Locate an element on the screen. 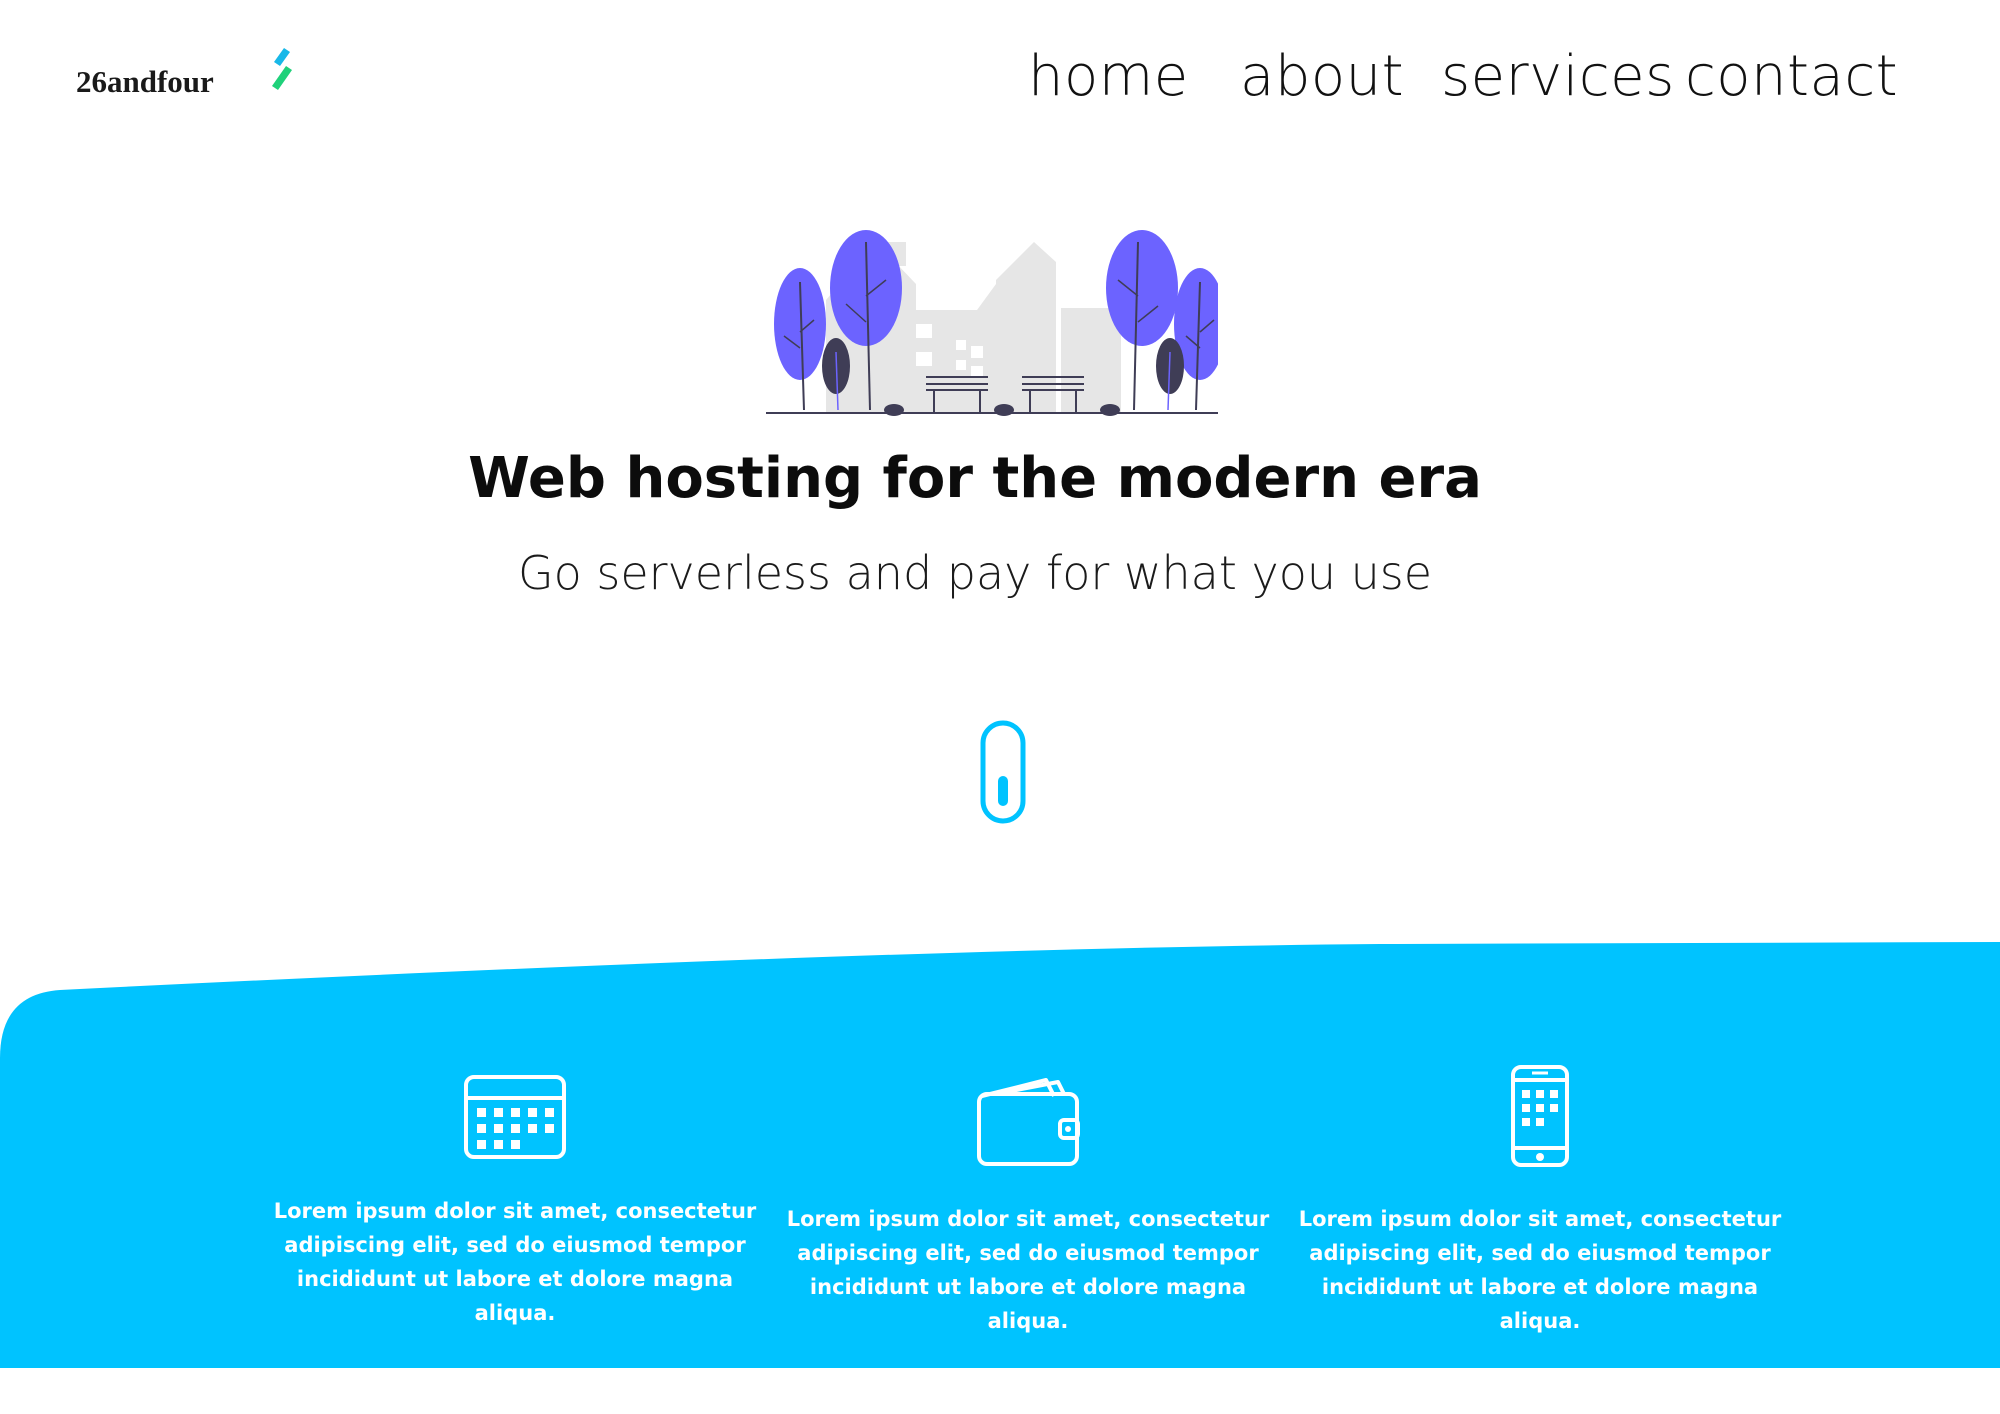 This screenshot has width=2000, height=1414. scroll-down-icon is located at coordinates (1003, 772).